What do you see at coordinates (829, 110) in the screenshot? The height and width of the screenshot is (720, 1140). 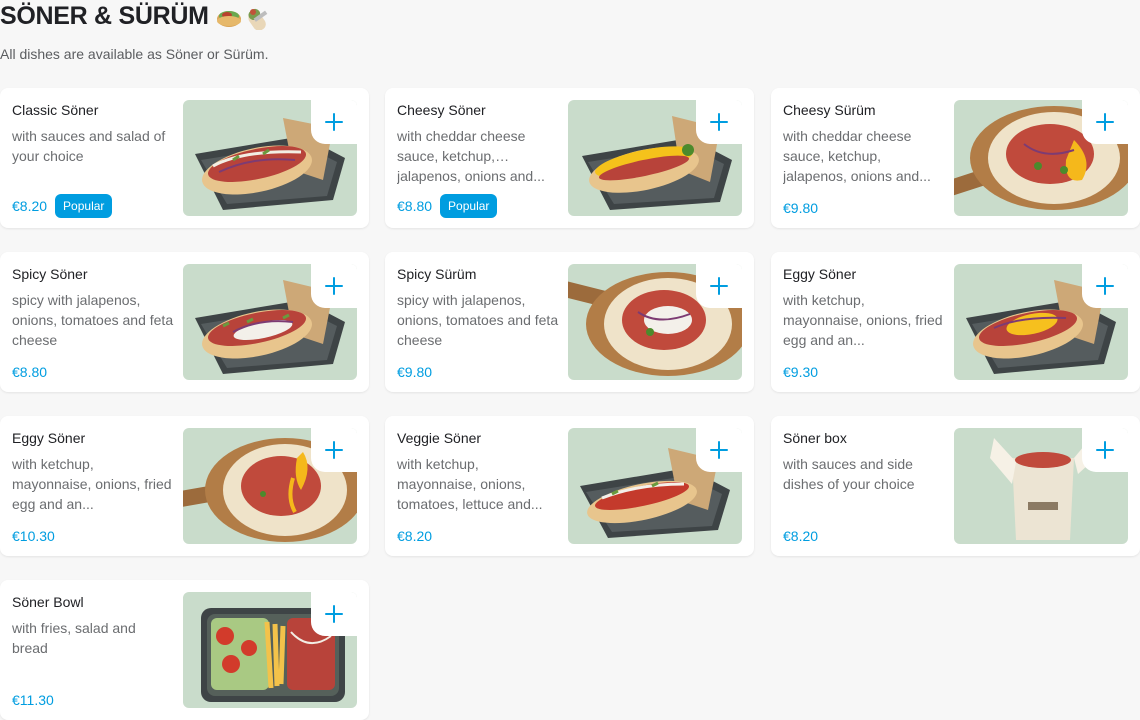 I see `menu-item-name: Cheesy Sürüm` at bounding box center [829, 110].